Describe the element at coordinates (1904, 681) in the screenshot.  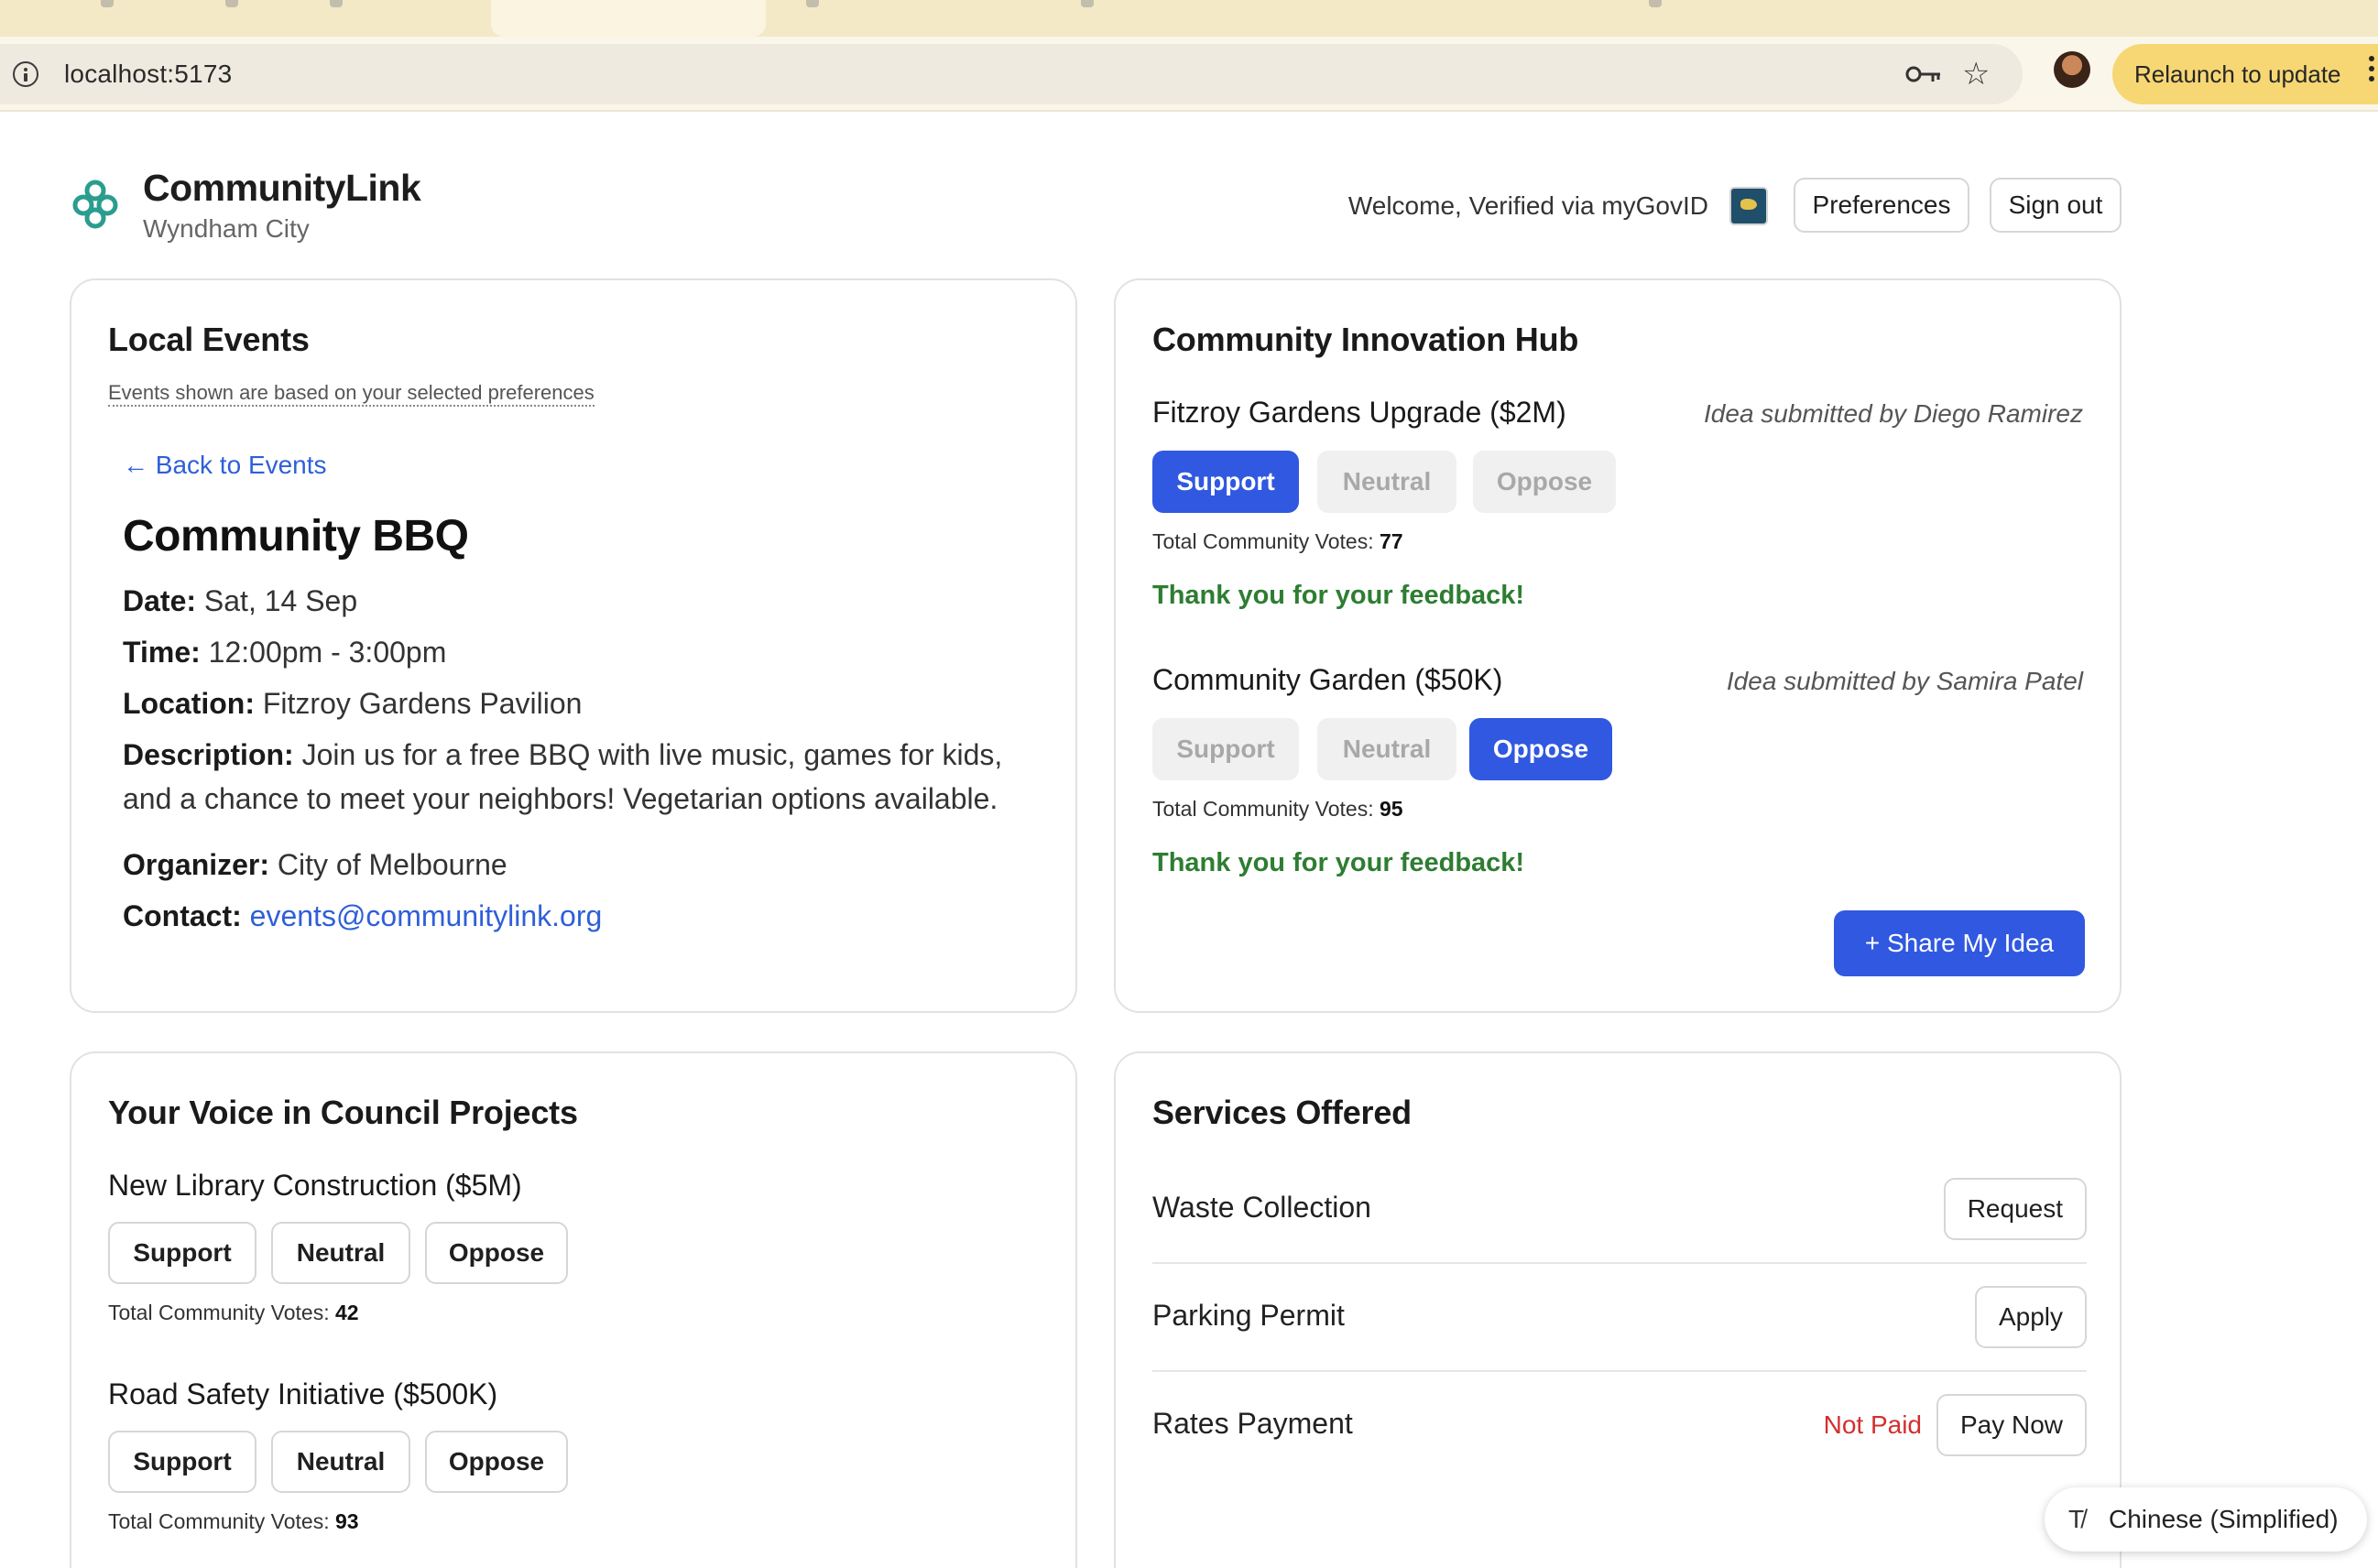
I see `idea-submitter: Idea submitted by Samira Patel` at that location.